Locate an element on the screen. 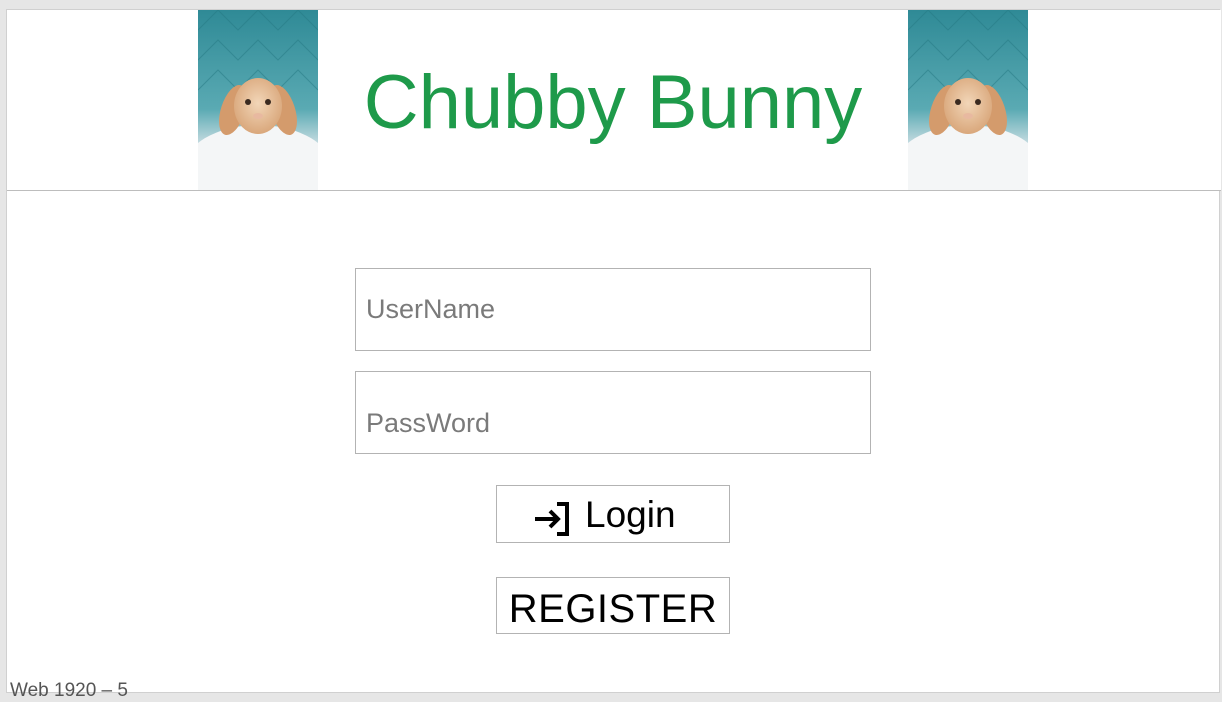  bunny-photo-left is located at coordinates (258, 100).